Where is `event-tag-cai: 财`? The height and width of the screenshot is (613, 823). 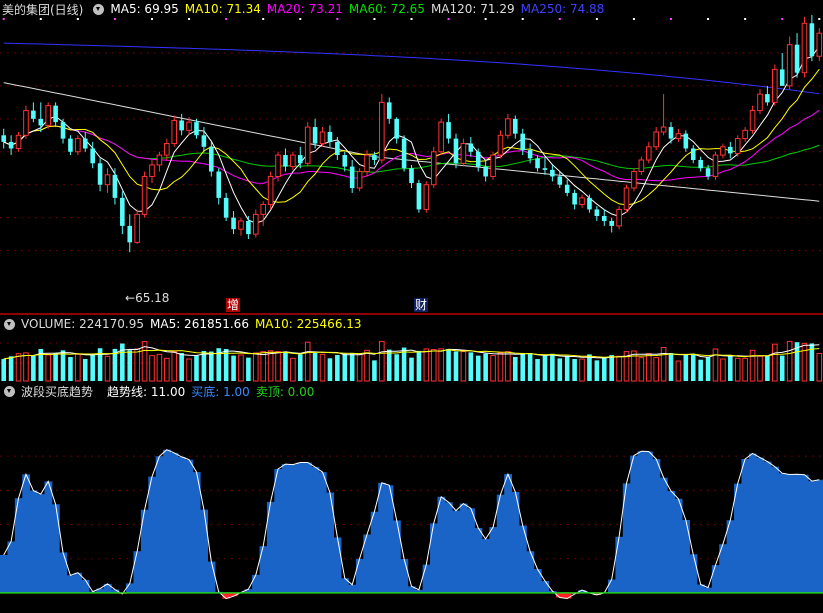
event-tag-cai: 财 is located at coordinates (421, 305).